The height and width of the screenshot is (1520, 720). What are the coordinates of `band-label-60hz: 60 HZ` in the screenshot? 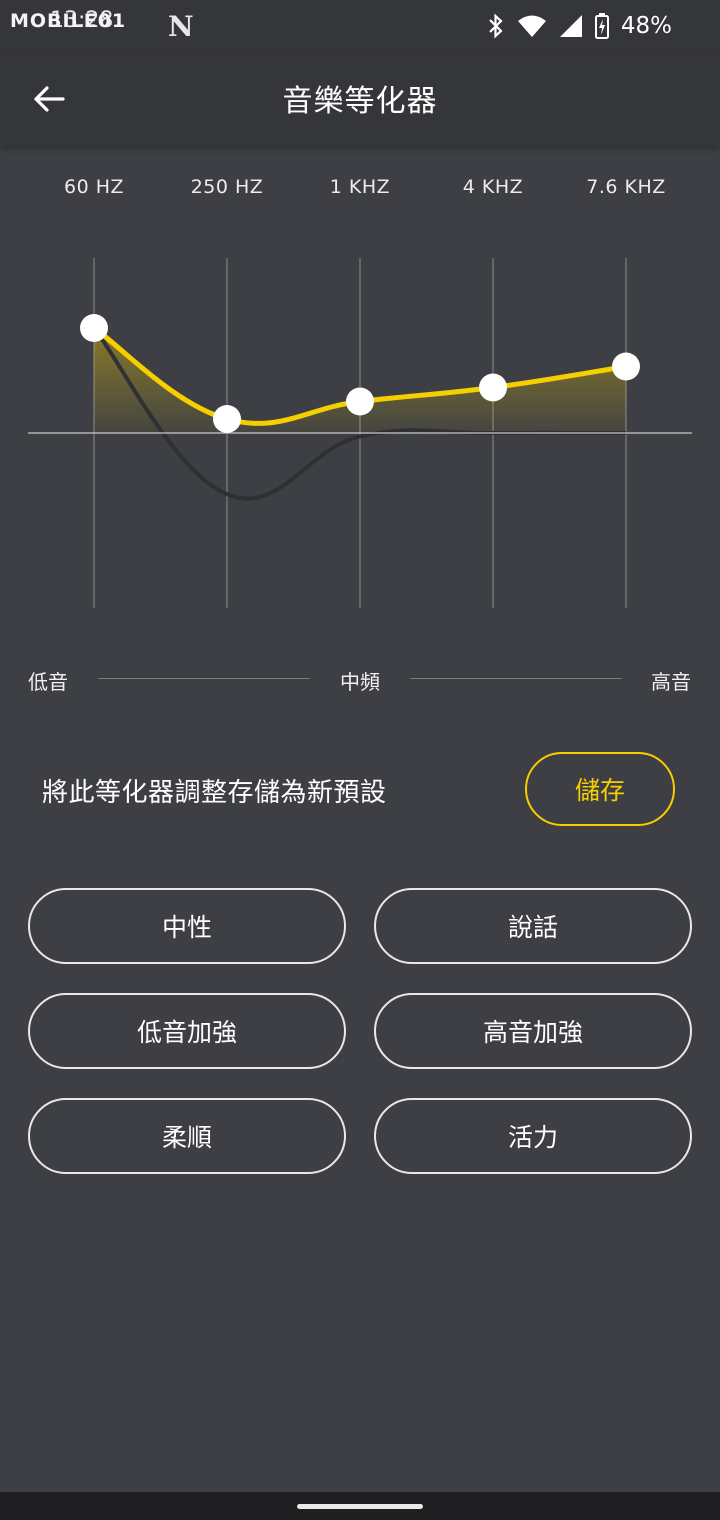 It's located at (94, 187).